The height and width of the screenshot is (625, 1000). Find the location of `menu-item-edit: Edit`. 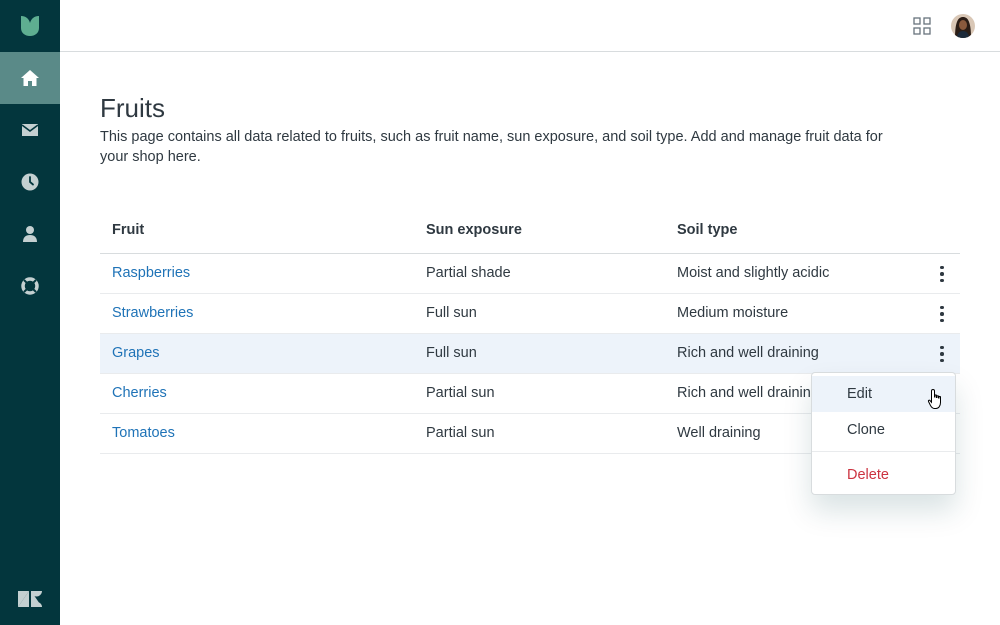

menu-item-edit: Edit is located at coordinates (883, 394).